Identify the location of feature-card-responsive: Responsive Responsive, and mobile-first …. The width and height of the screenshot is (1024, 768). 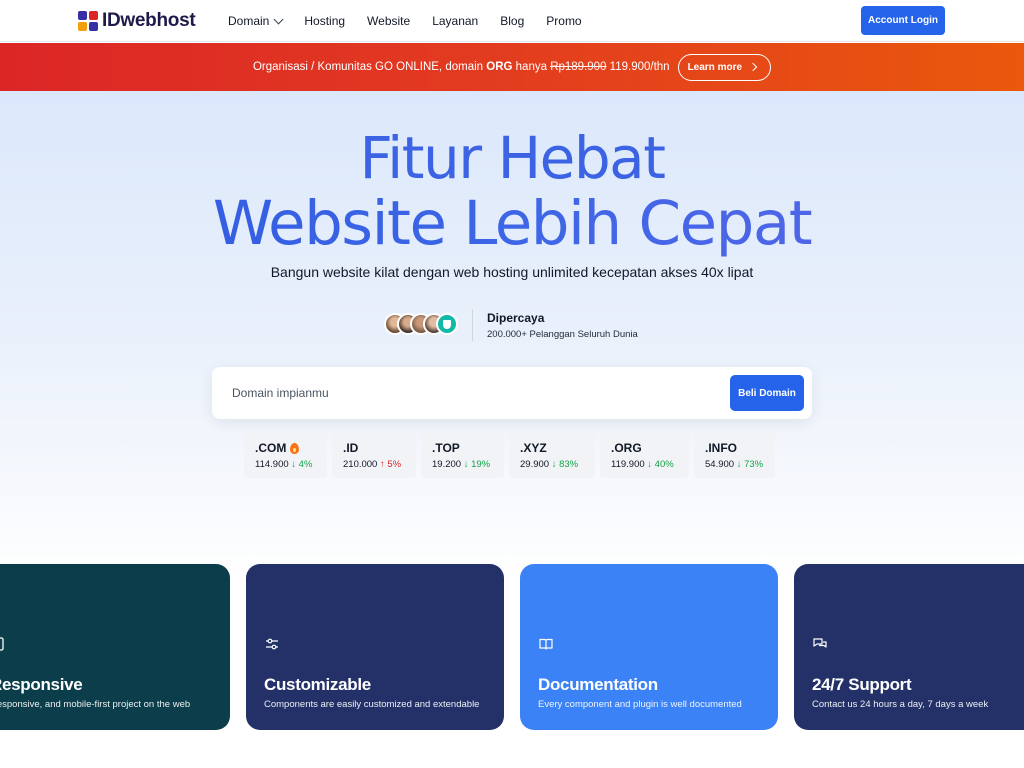
(115, 647).